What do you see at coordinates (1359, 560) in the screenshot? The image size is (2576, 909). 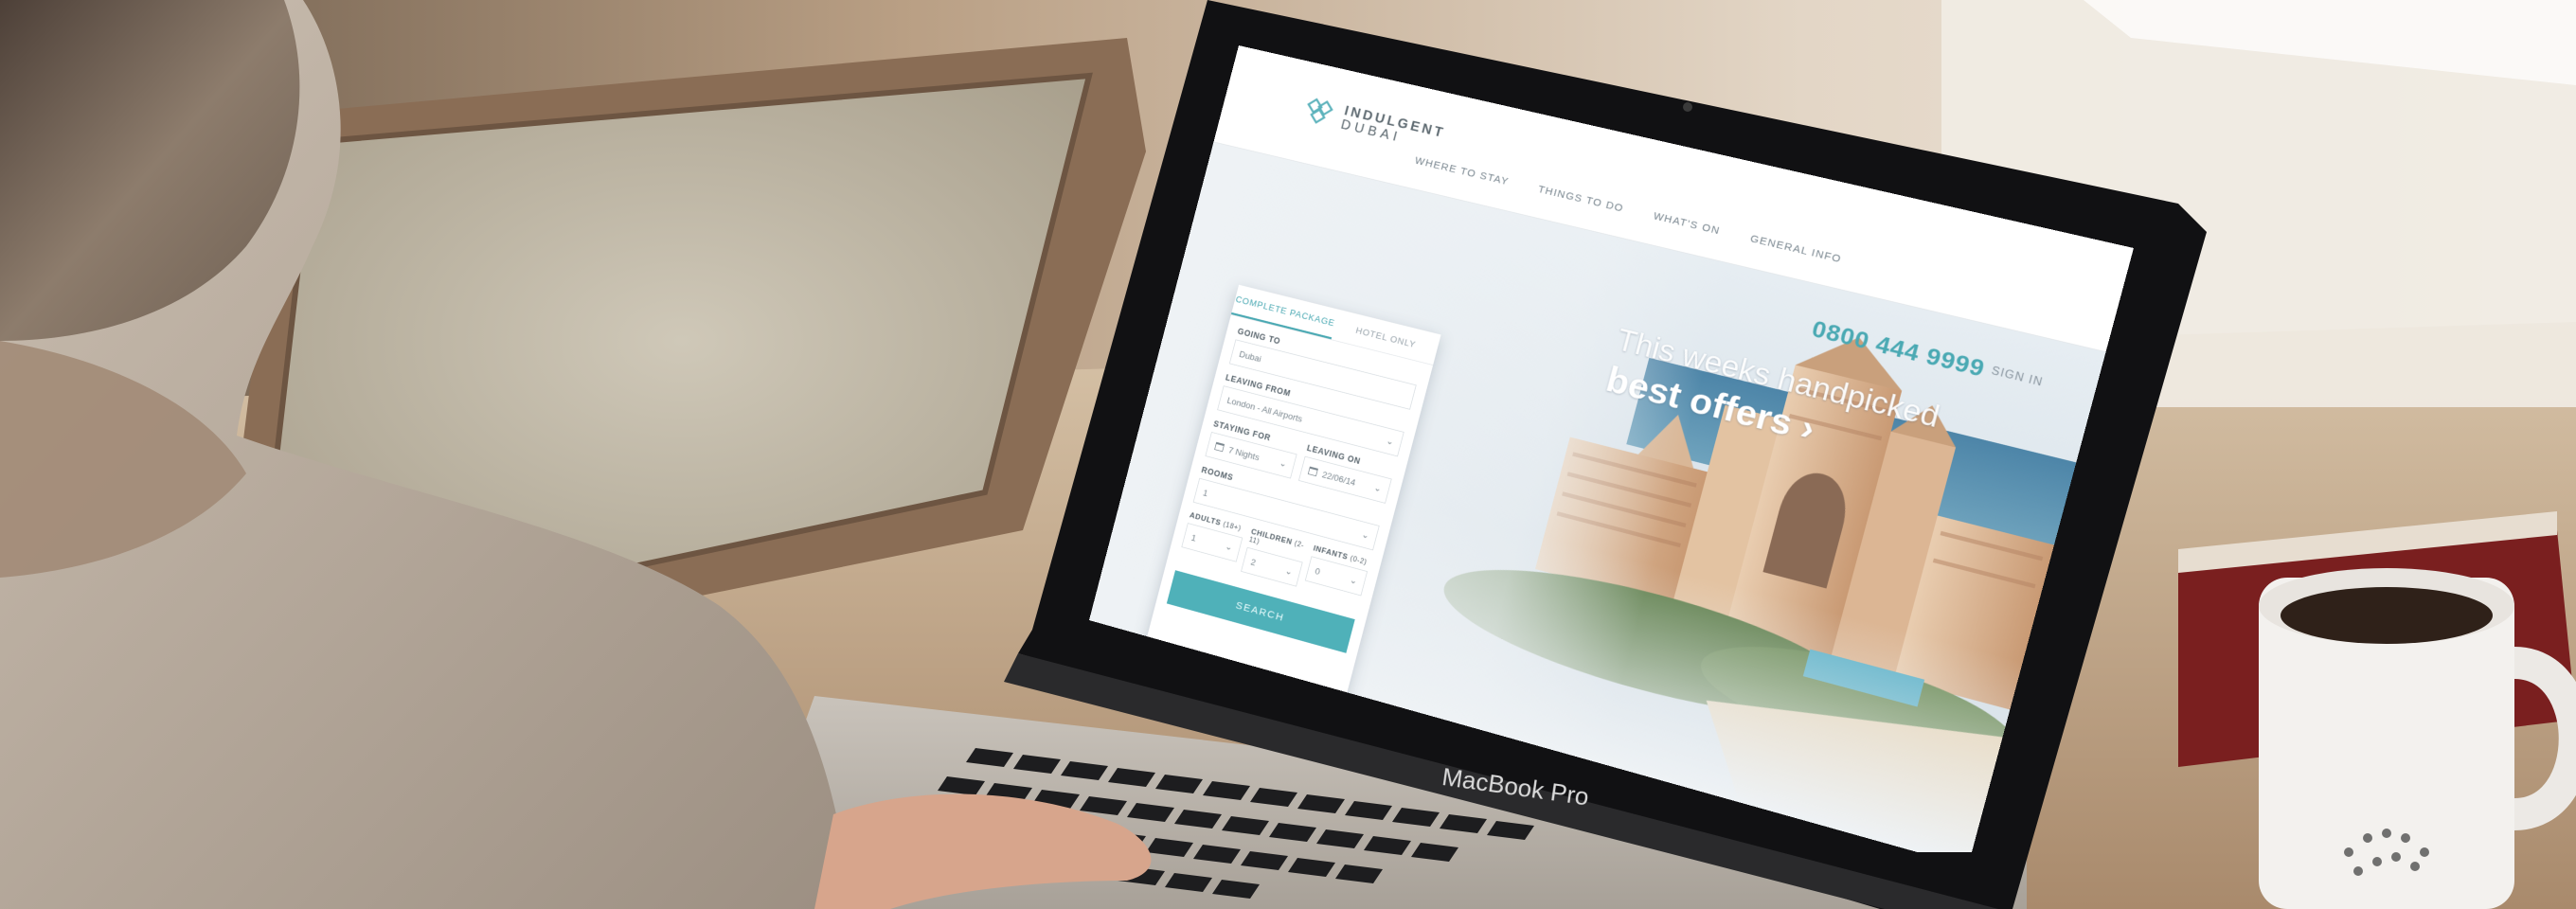 I see `infants-age-note: (0-2)` at bounding box center [1359, 560].